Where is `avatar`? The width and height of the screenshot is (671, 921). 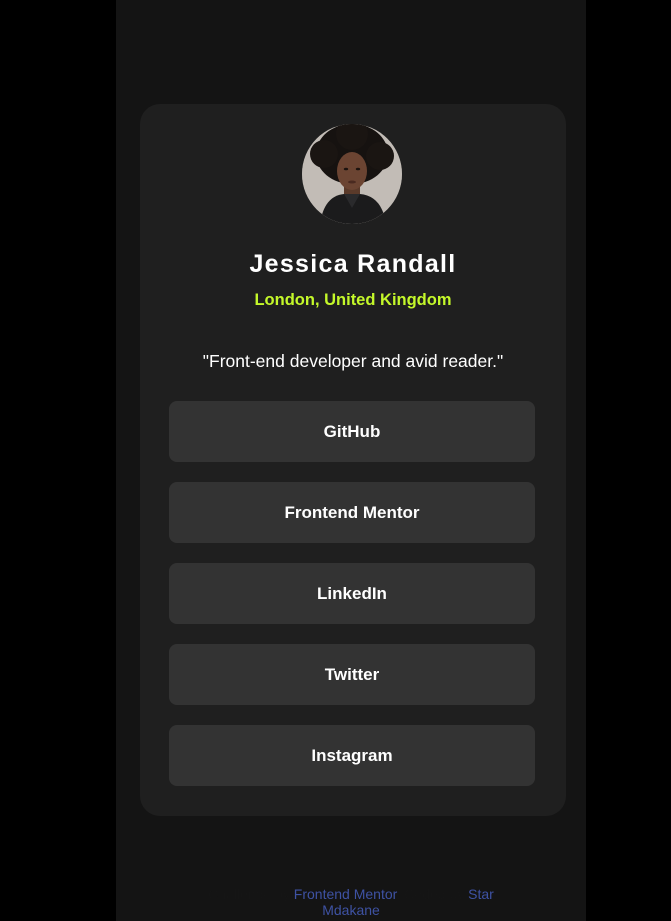
avatar is located at coordinates (352, 174).